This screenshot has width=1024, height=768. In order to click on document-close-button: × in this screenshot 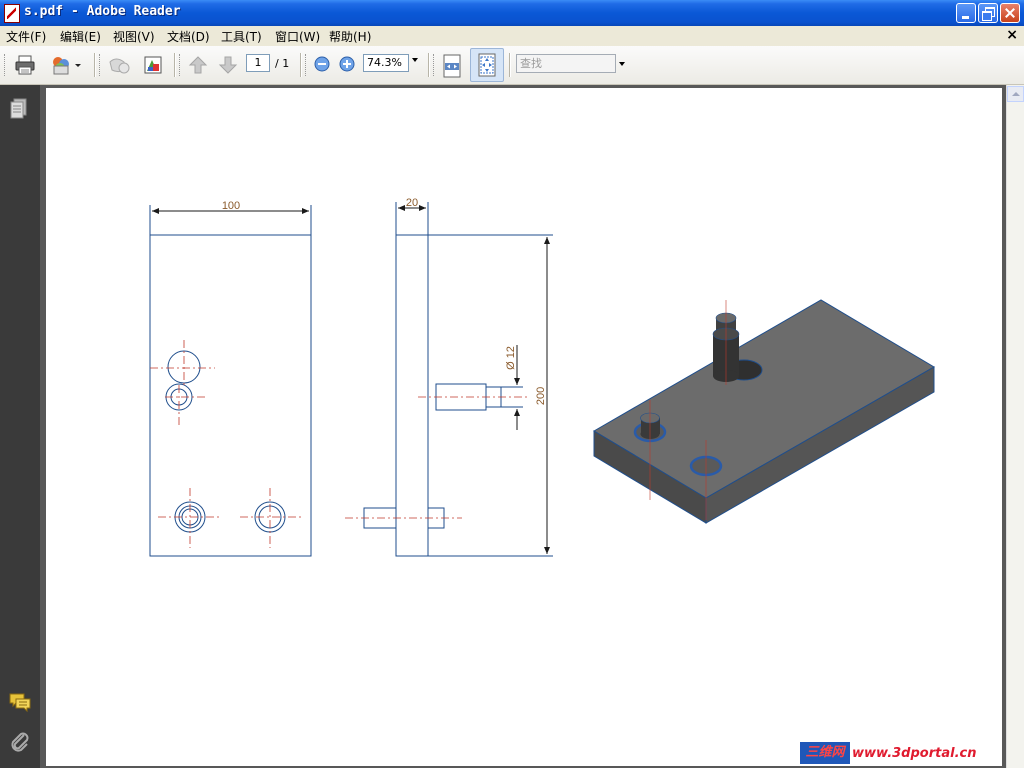, I will do `click(1012, 35)`.